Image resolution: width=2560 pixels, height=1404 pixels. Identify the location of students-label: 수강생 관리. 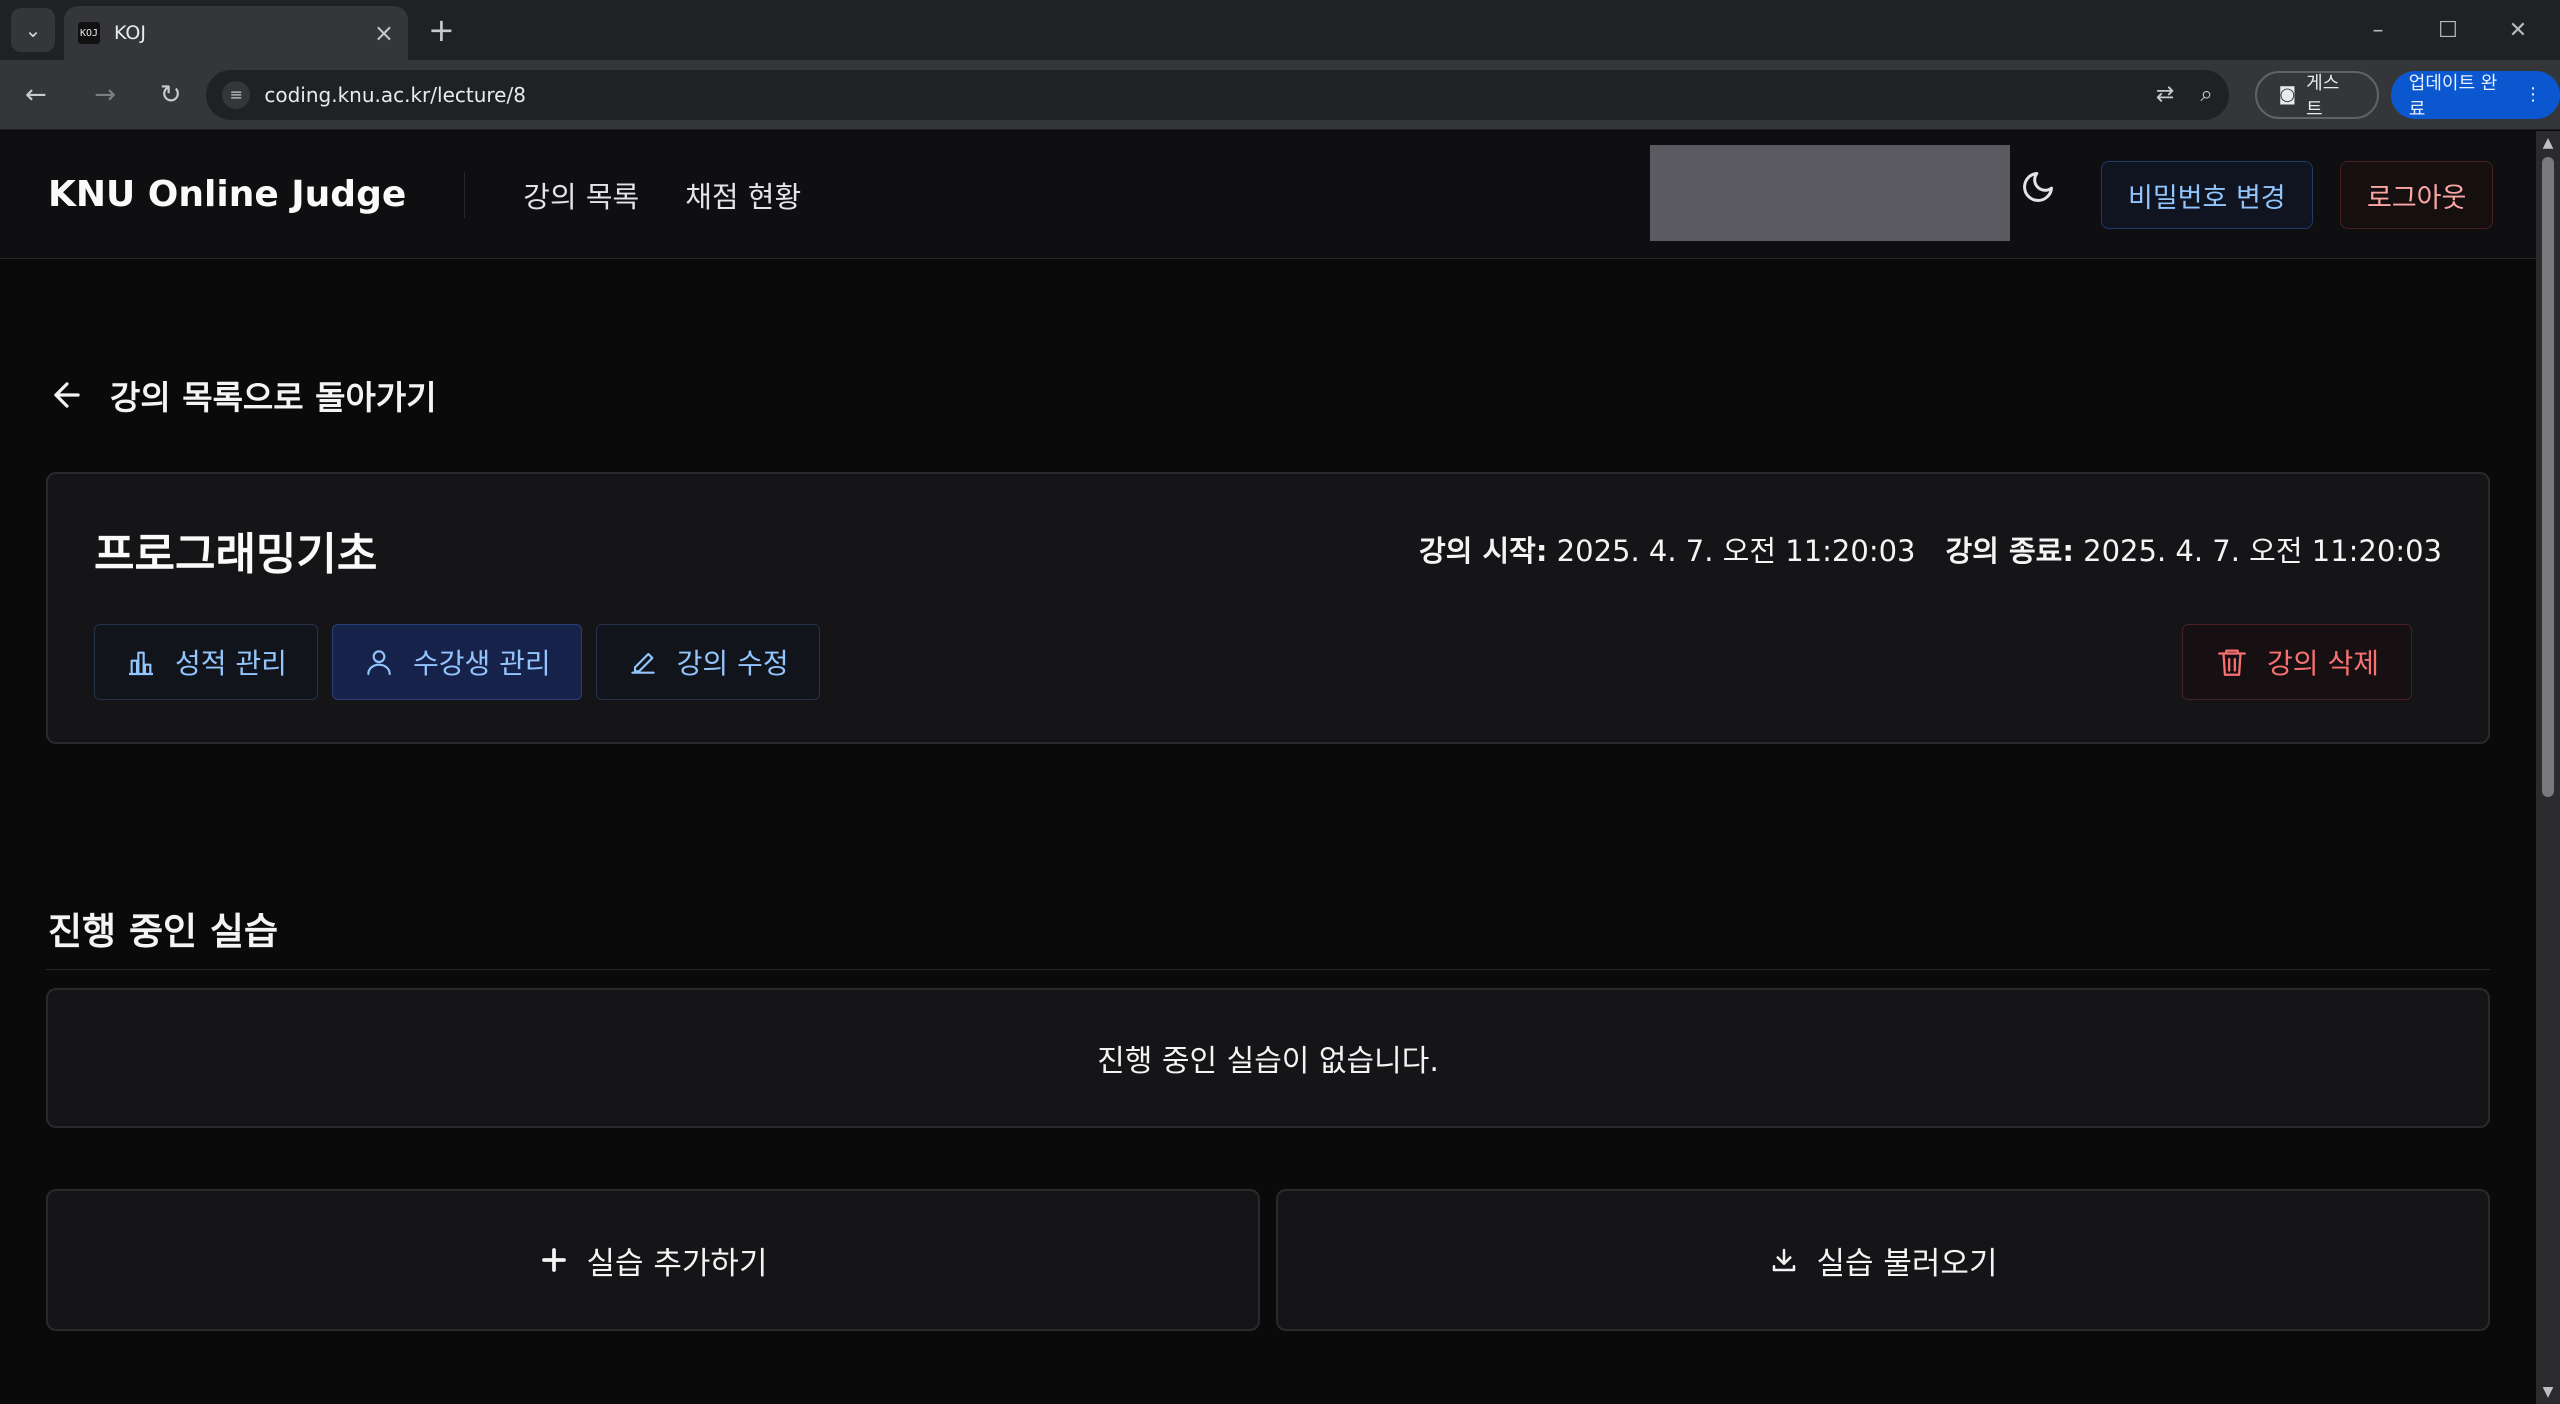
(481, 663).